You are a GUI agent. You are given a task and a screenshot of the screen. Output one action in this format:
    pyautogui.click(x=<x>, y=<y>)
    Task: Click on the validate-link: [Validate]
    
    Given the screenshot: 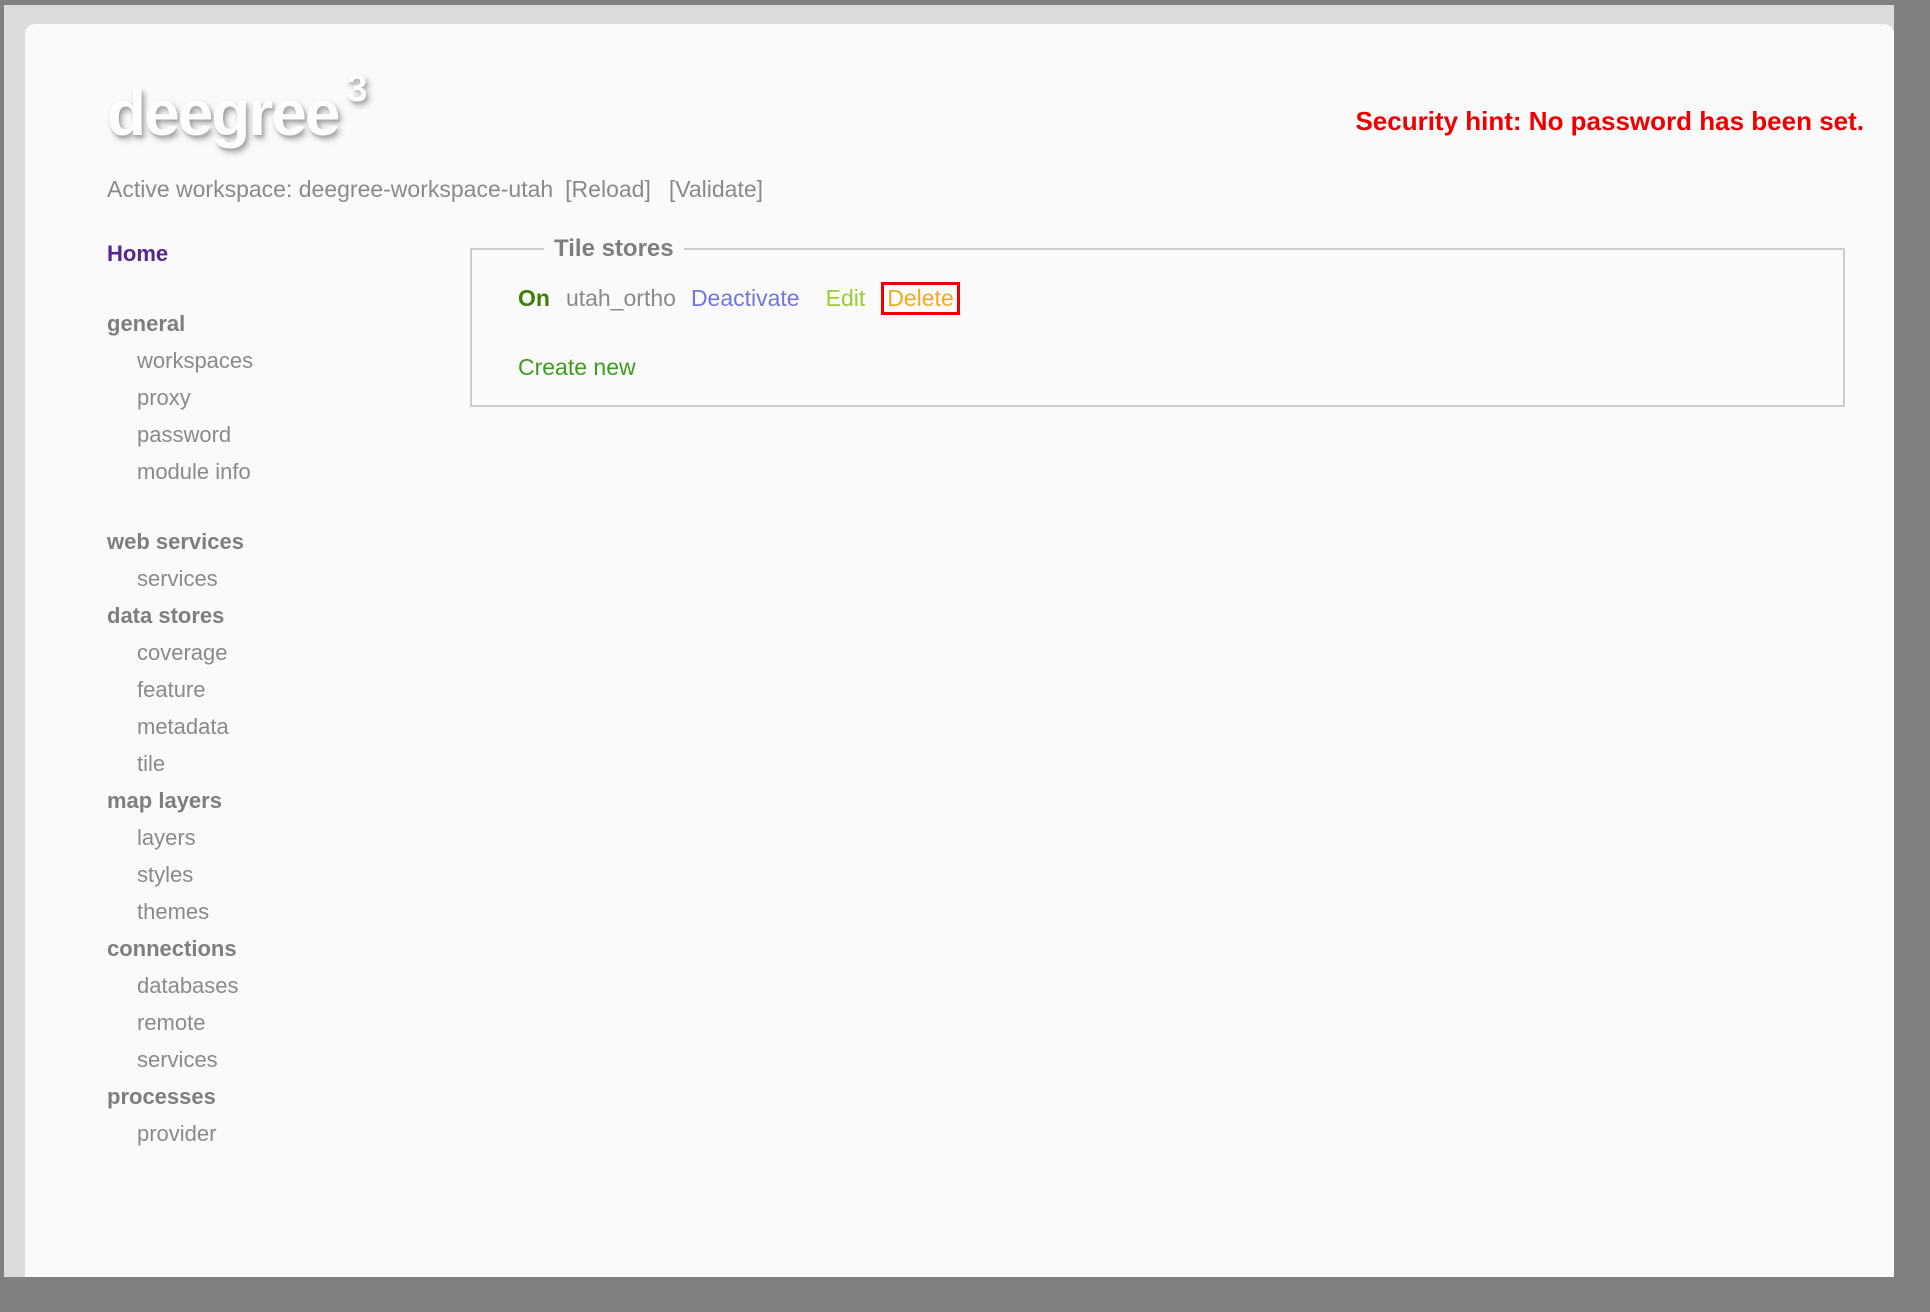 What is the action you would take?
    pyautogui.click(x=716, y=189)
    